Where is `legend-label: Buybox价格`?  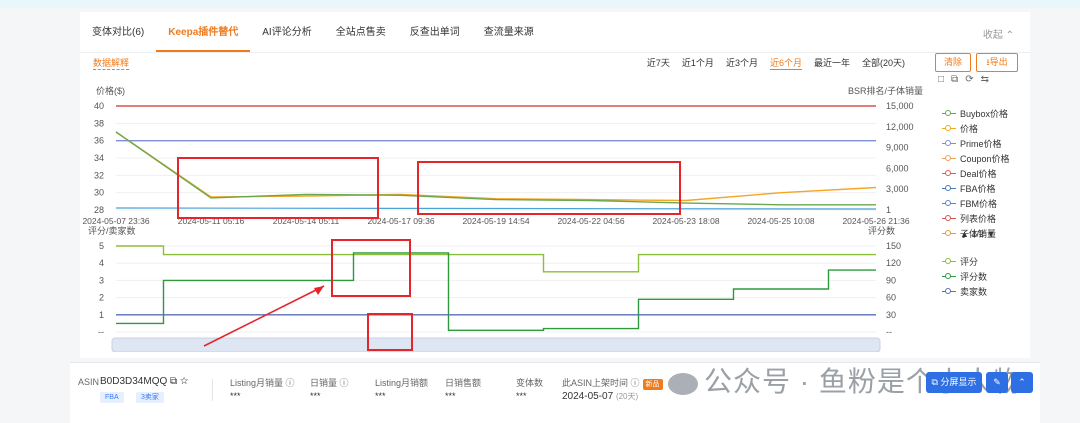 legend-label: Buybox价格 is located at coordinates (984, 114).